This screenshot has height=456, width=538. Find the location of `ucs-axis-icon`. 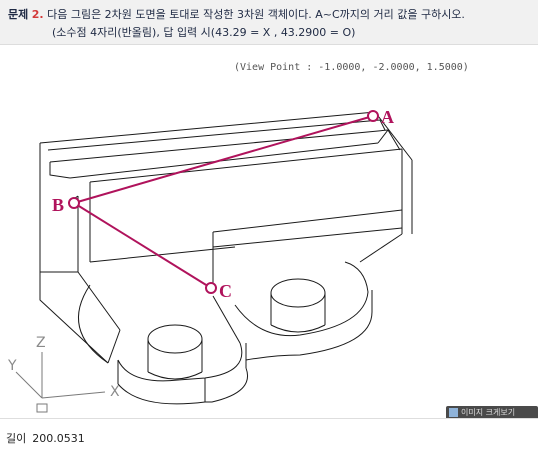

ucs-axis-icon is located at coordinates (60, 382).